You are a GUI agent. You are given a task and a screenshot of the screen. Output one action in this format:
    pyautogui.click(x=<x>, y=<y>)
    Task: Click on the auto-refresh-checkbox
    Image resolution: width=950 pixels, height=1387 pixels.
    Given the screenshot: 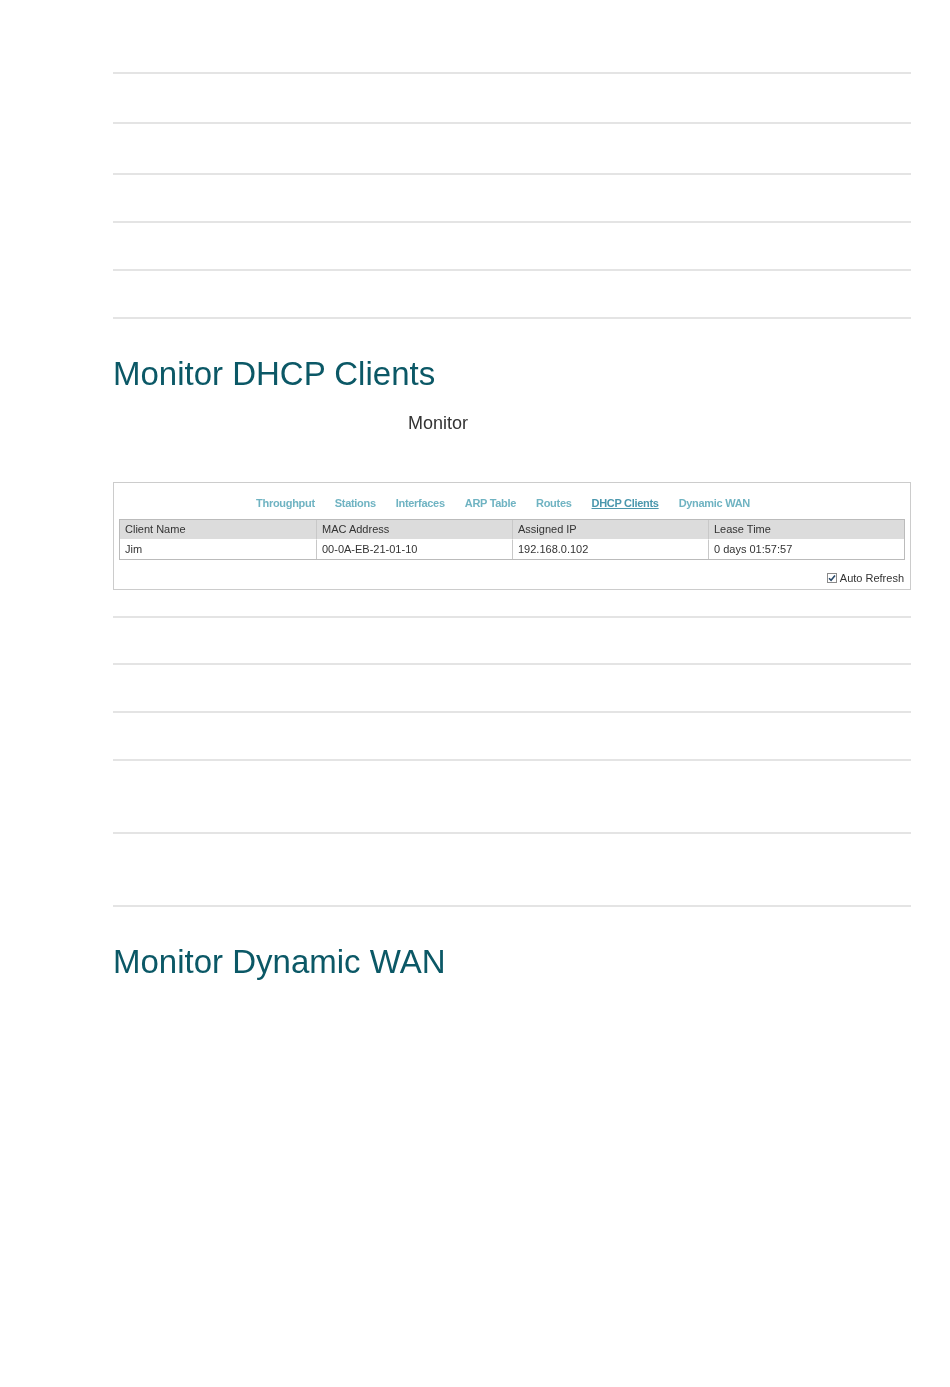 What is the action you would take?
    pyautogui.click(x=831, y=578)
    